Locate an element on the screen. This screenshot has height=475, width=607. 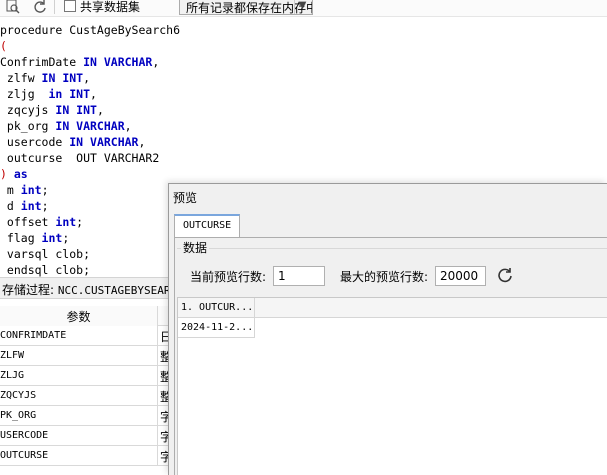
current-rows-label: 当前预览行数: is located at coordinates (228, 277).